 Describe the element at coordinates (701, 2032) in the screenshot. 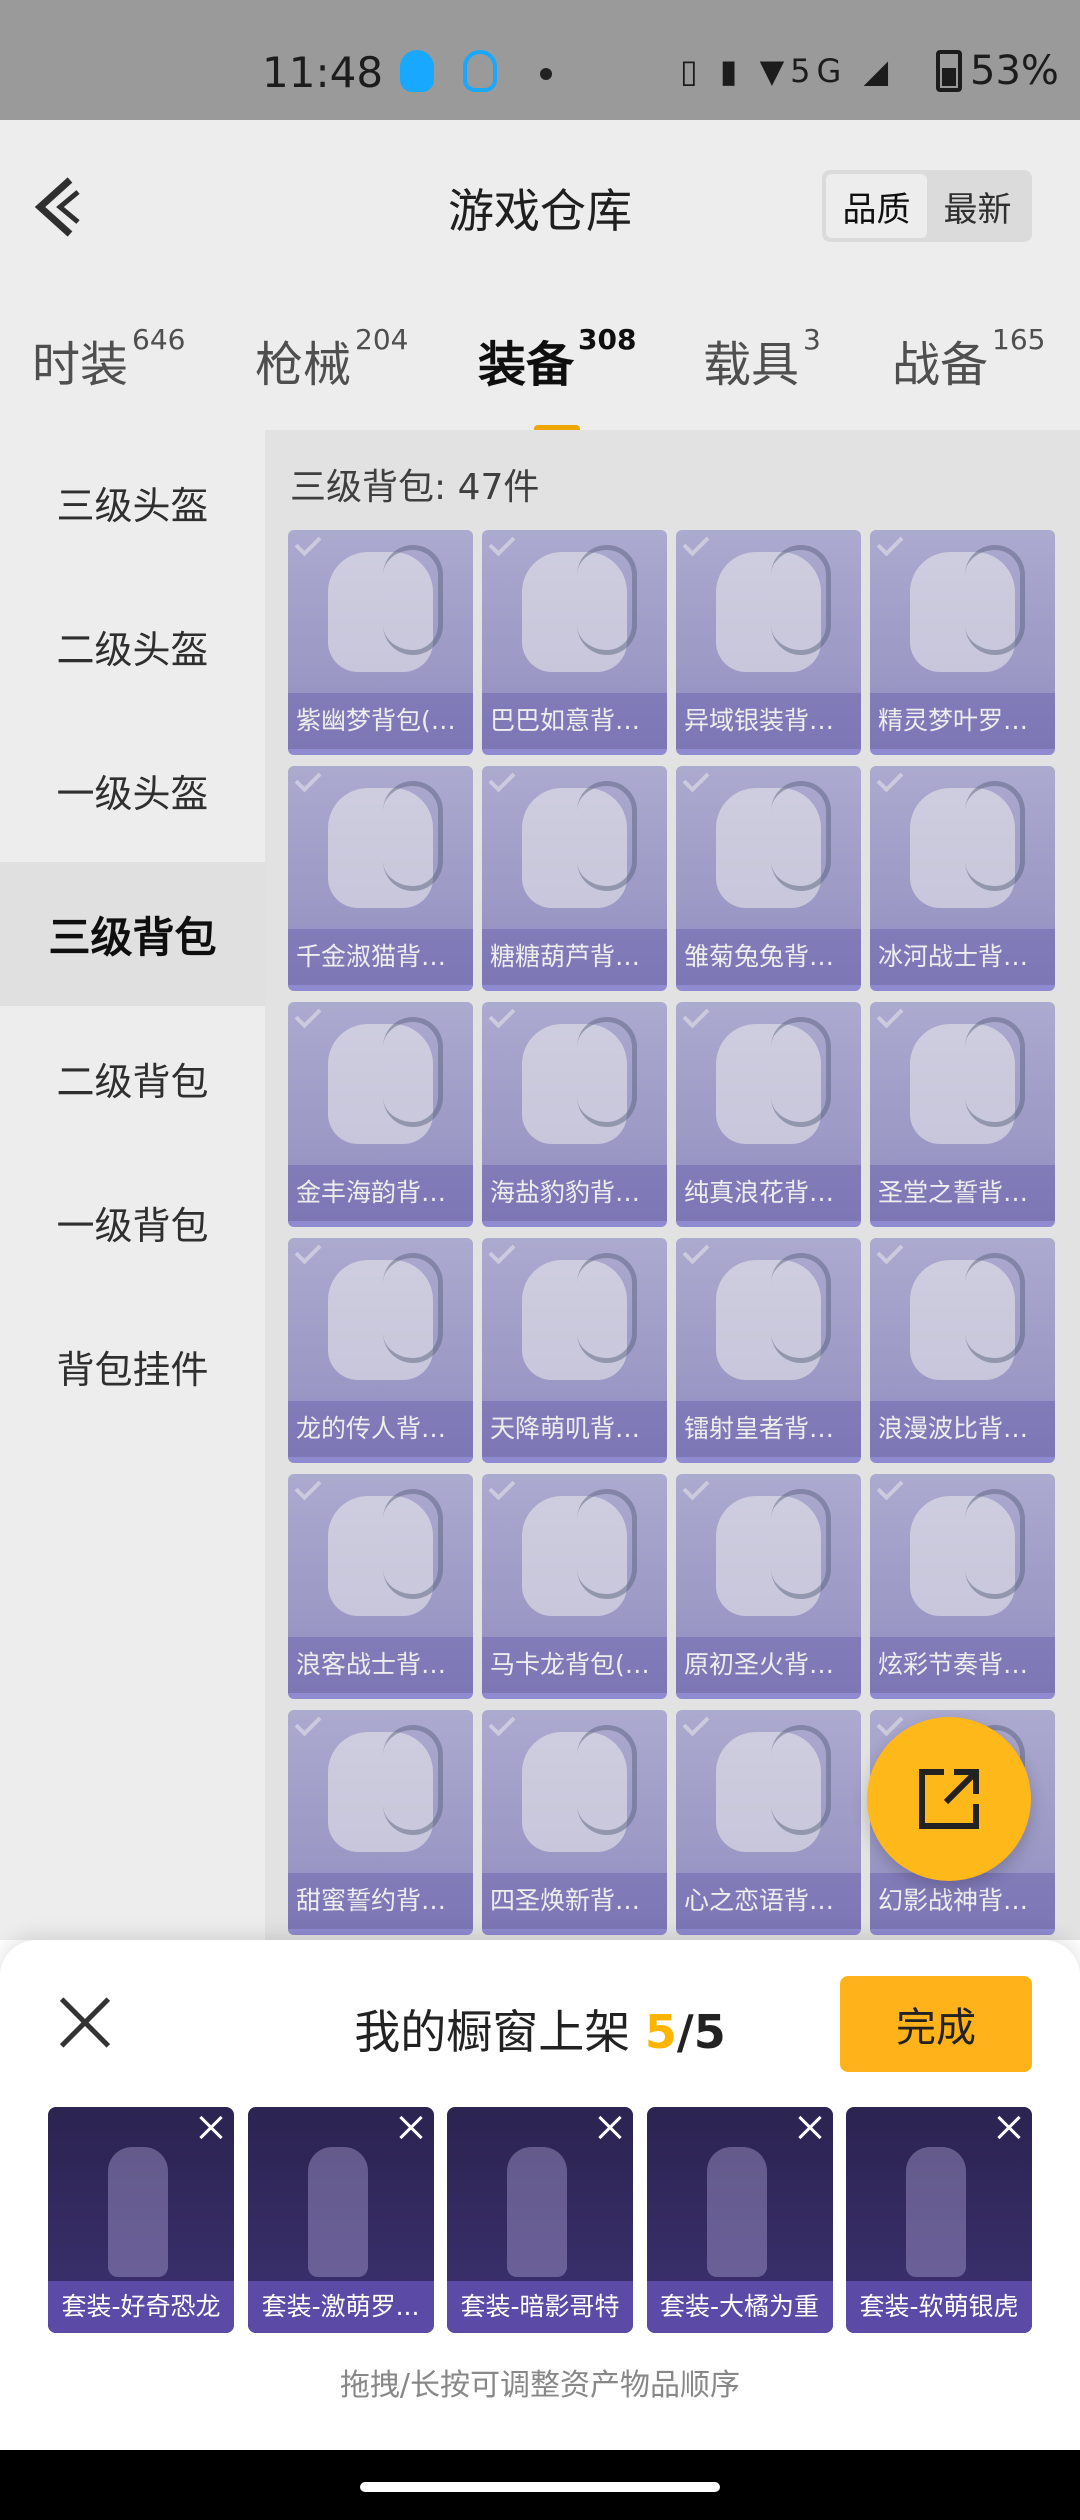

I see `showcase-total: /5` at that location.